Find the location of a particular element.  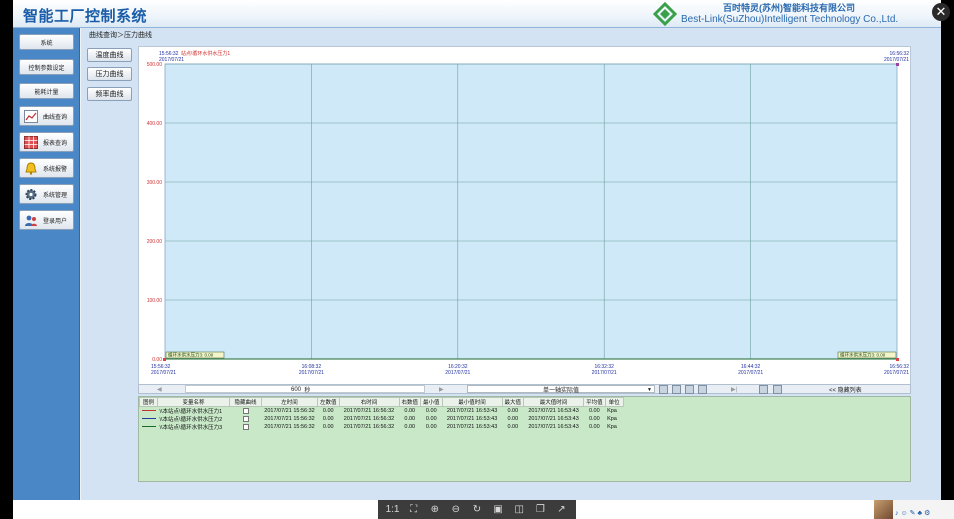

button-label: 温度曲线 is located at coordinates (109, 55).